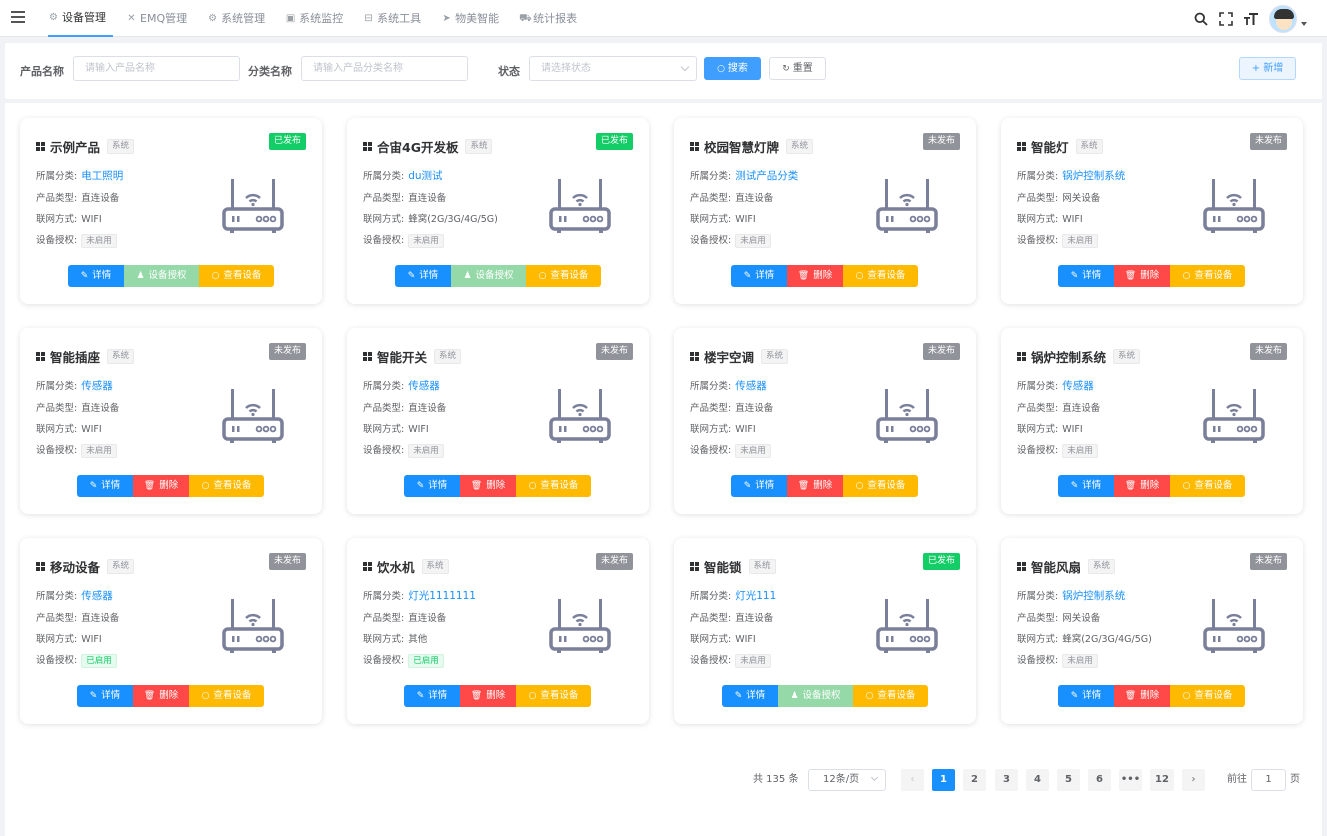  Describe the element at coordinates (169, 485) in the screenshot. I see `delete-label: 删除` at that location.